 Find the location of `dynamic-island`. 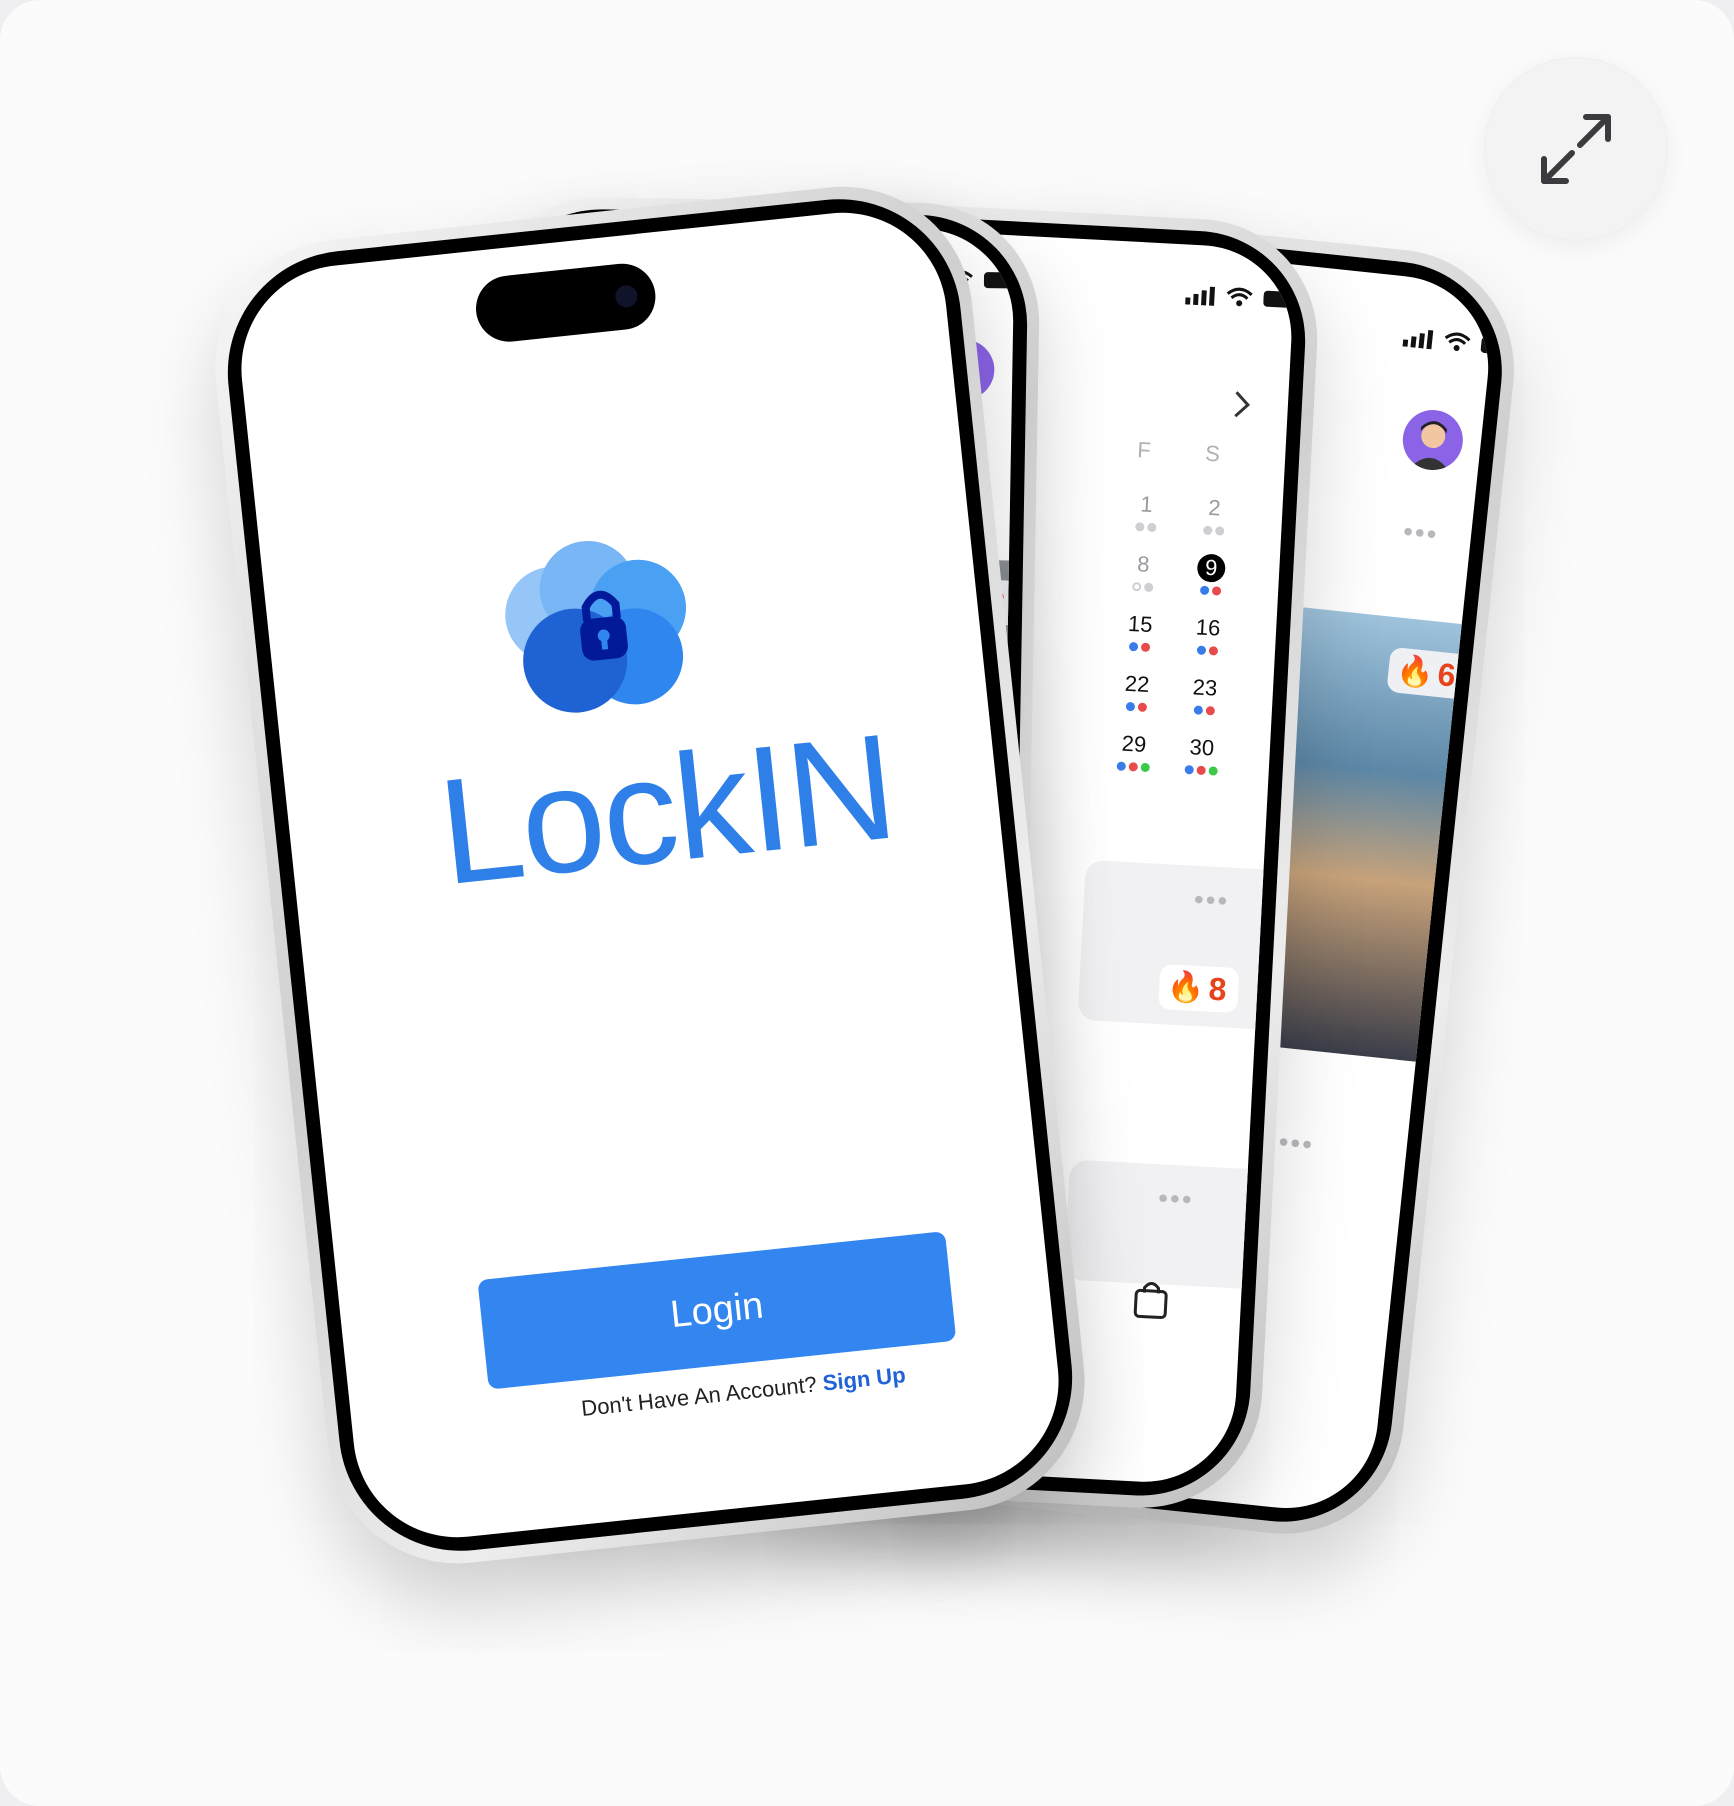

dynamic-island is located at coordinates (565, 302).